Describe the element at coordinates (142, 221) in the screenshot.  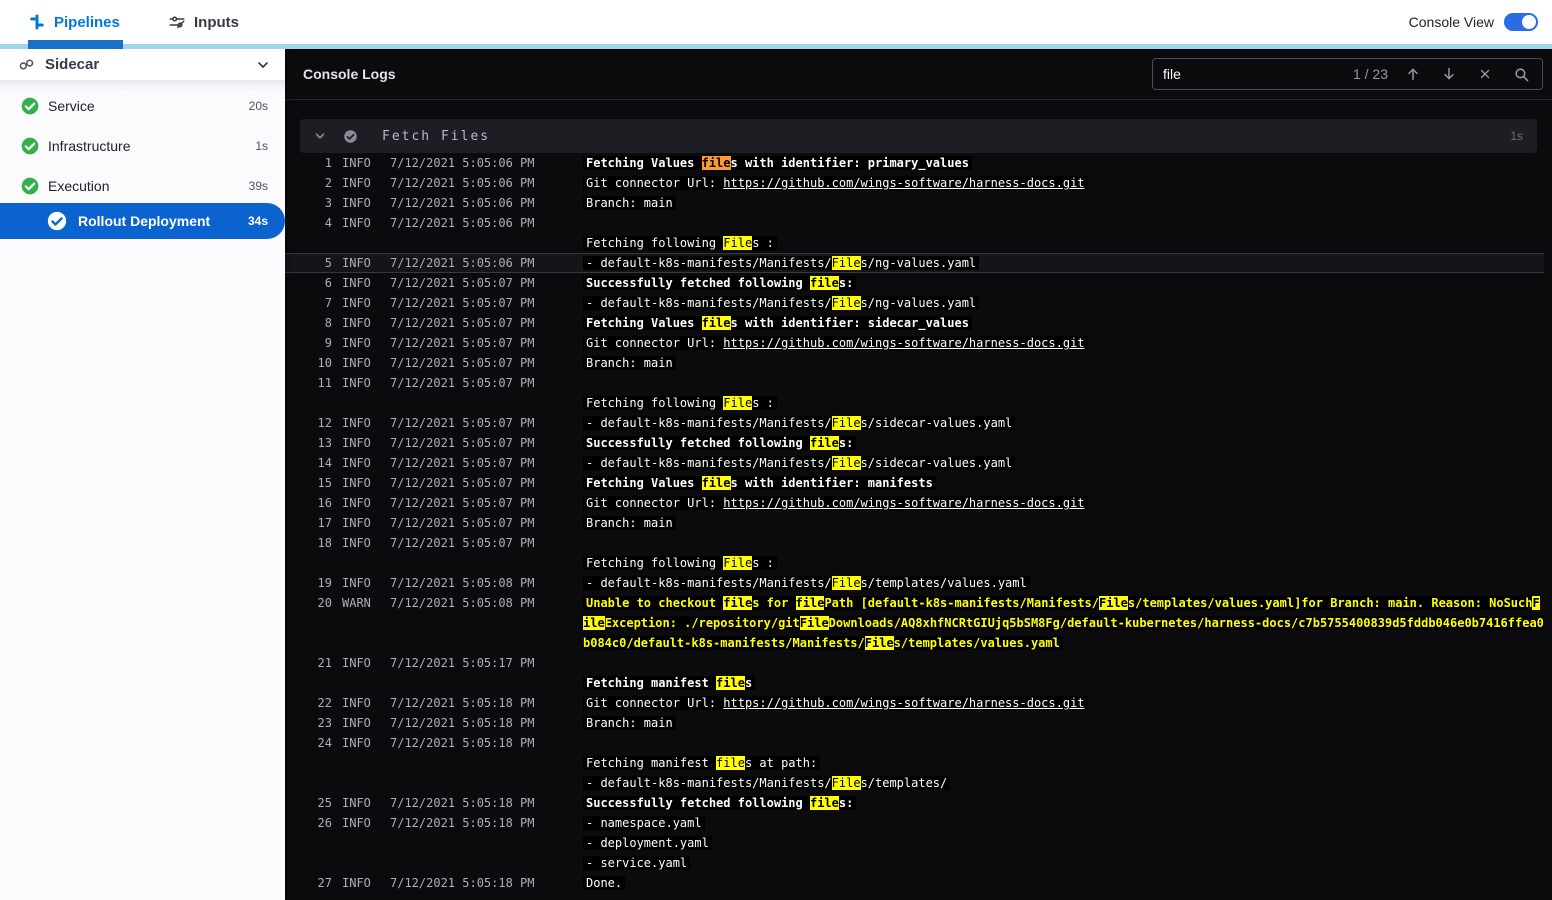
I see `sidebar-item-rollout-deployment: Rollout Deployment 34s` at that location.